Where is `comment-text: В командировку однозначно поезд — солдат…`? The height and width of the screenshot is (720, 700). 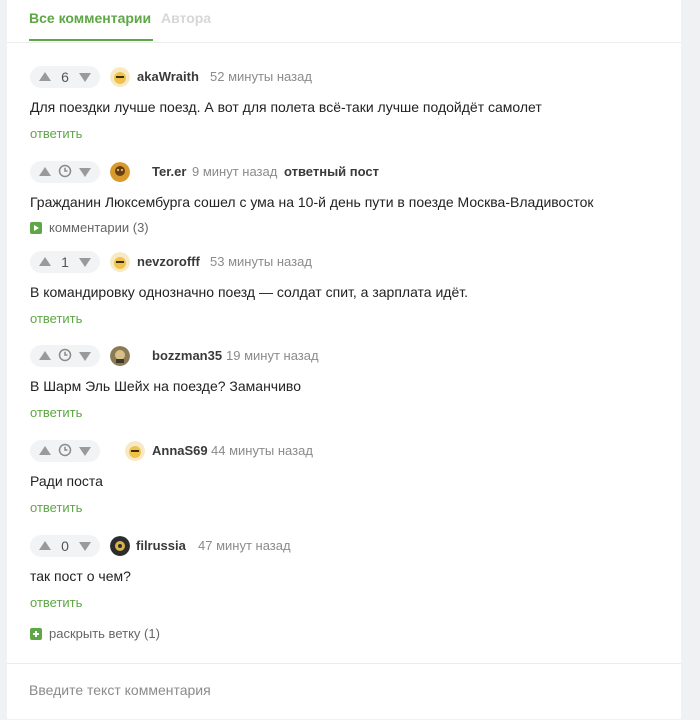 comment-text: В командировку однозначно поезд — солдат… is located at coordinates (249, 292).